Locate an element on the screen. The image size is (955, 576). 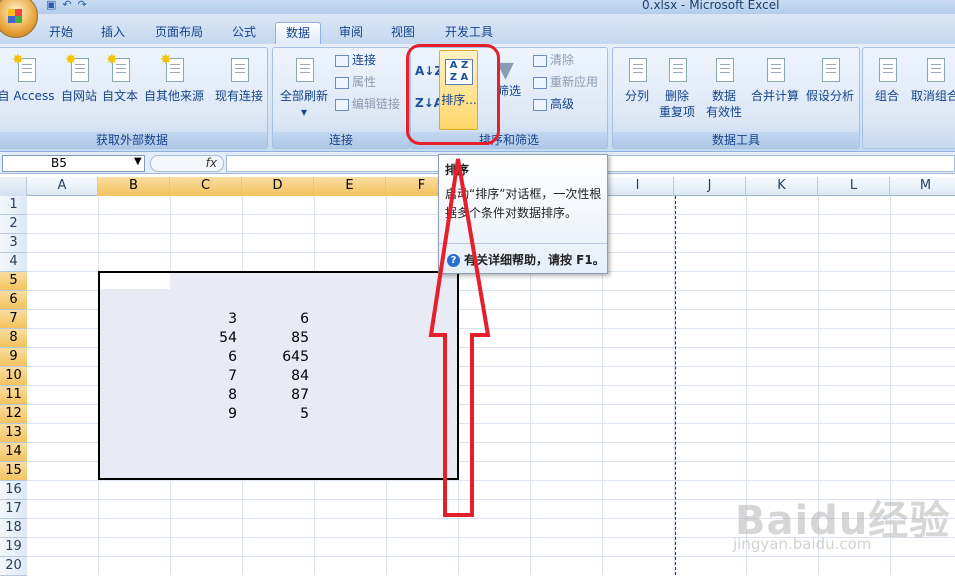
baidu-watermark-url: jingyan.baidu.com is located at coordinates (802, 544).